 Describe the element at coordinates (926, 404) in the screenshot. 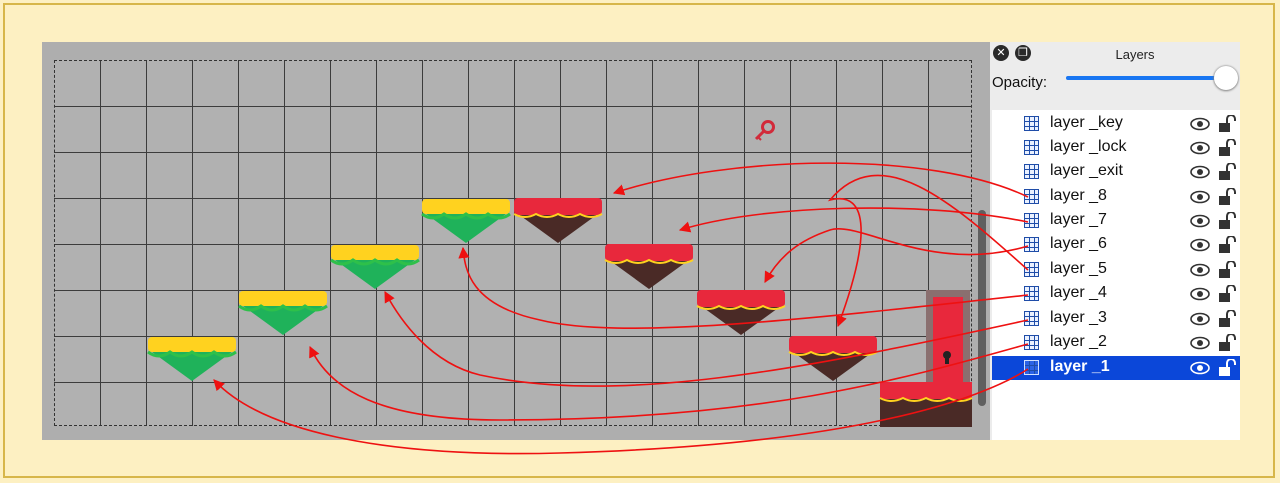

I see `ground-block-tile` at that location.